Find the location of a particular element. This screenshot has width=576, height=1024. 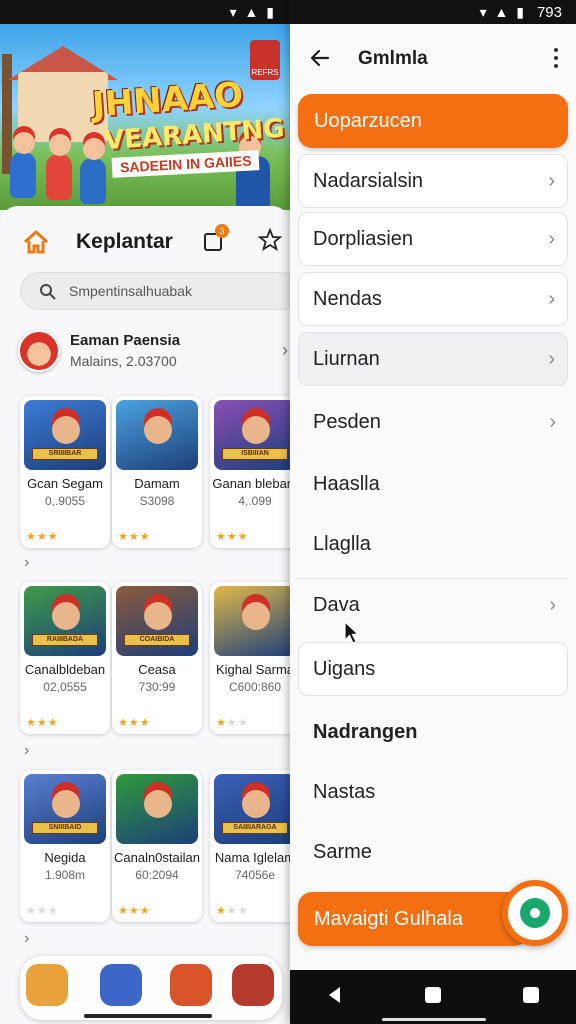

promo-banner: JHNAAO VEARANTNG SADEEIN IN GAIIES REFRS is located at coordinates (145, 117).